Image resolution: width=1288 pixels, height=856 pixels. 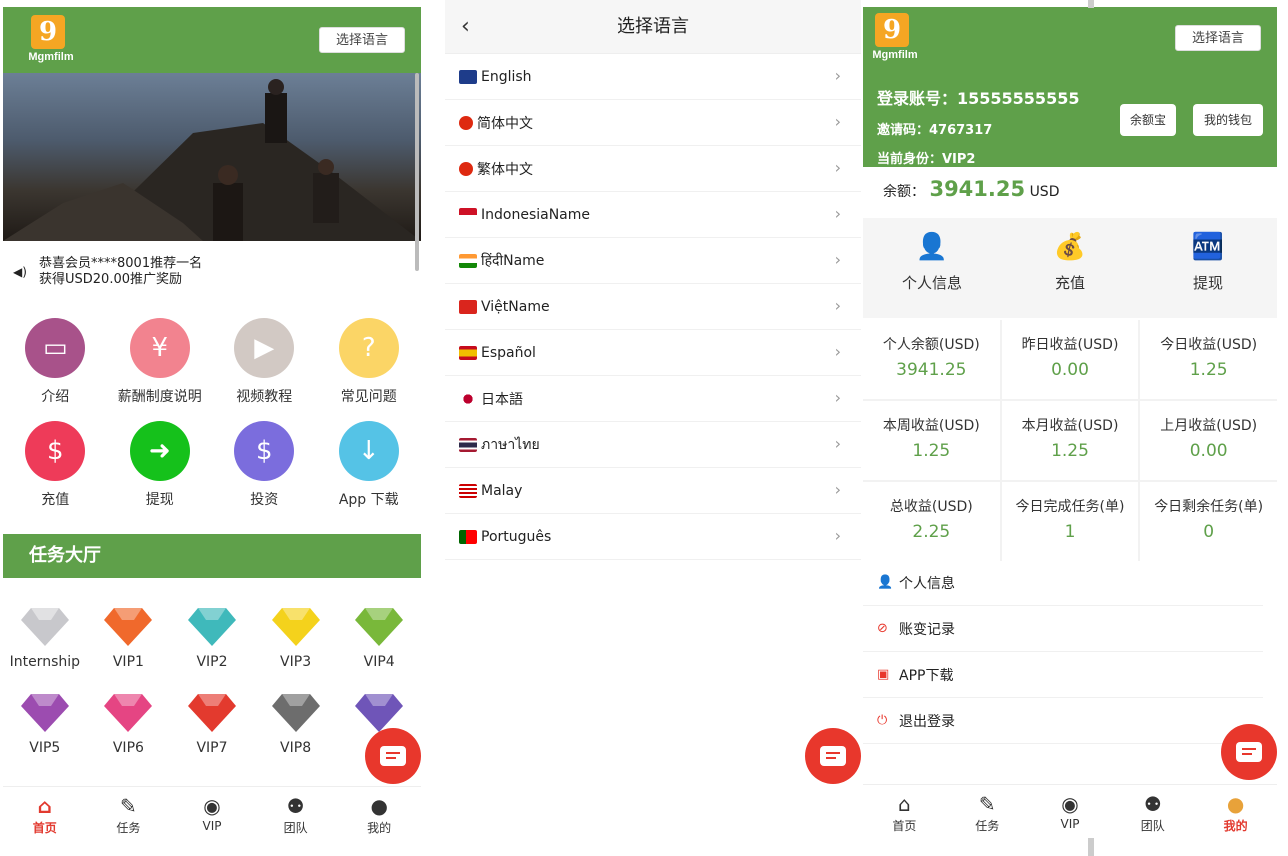 What do you see at coordinates (927, 721) in the screenshot?
I see `menu-label: 退出登录` at bounding box center [927, 721].